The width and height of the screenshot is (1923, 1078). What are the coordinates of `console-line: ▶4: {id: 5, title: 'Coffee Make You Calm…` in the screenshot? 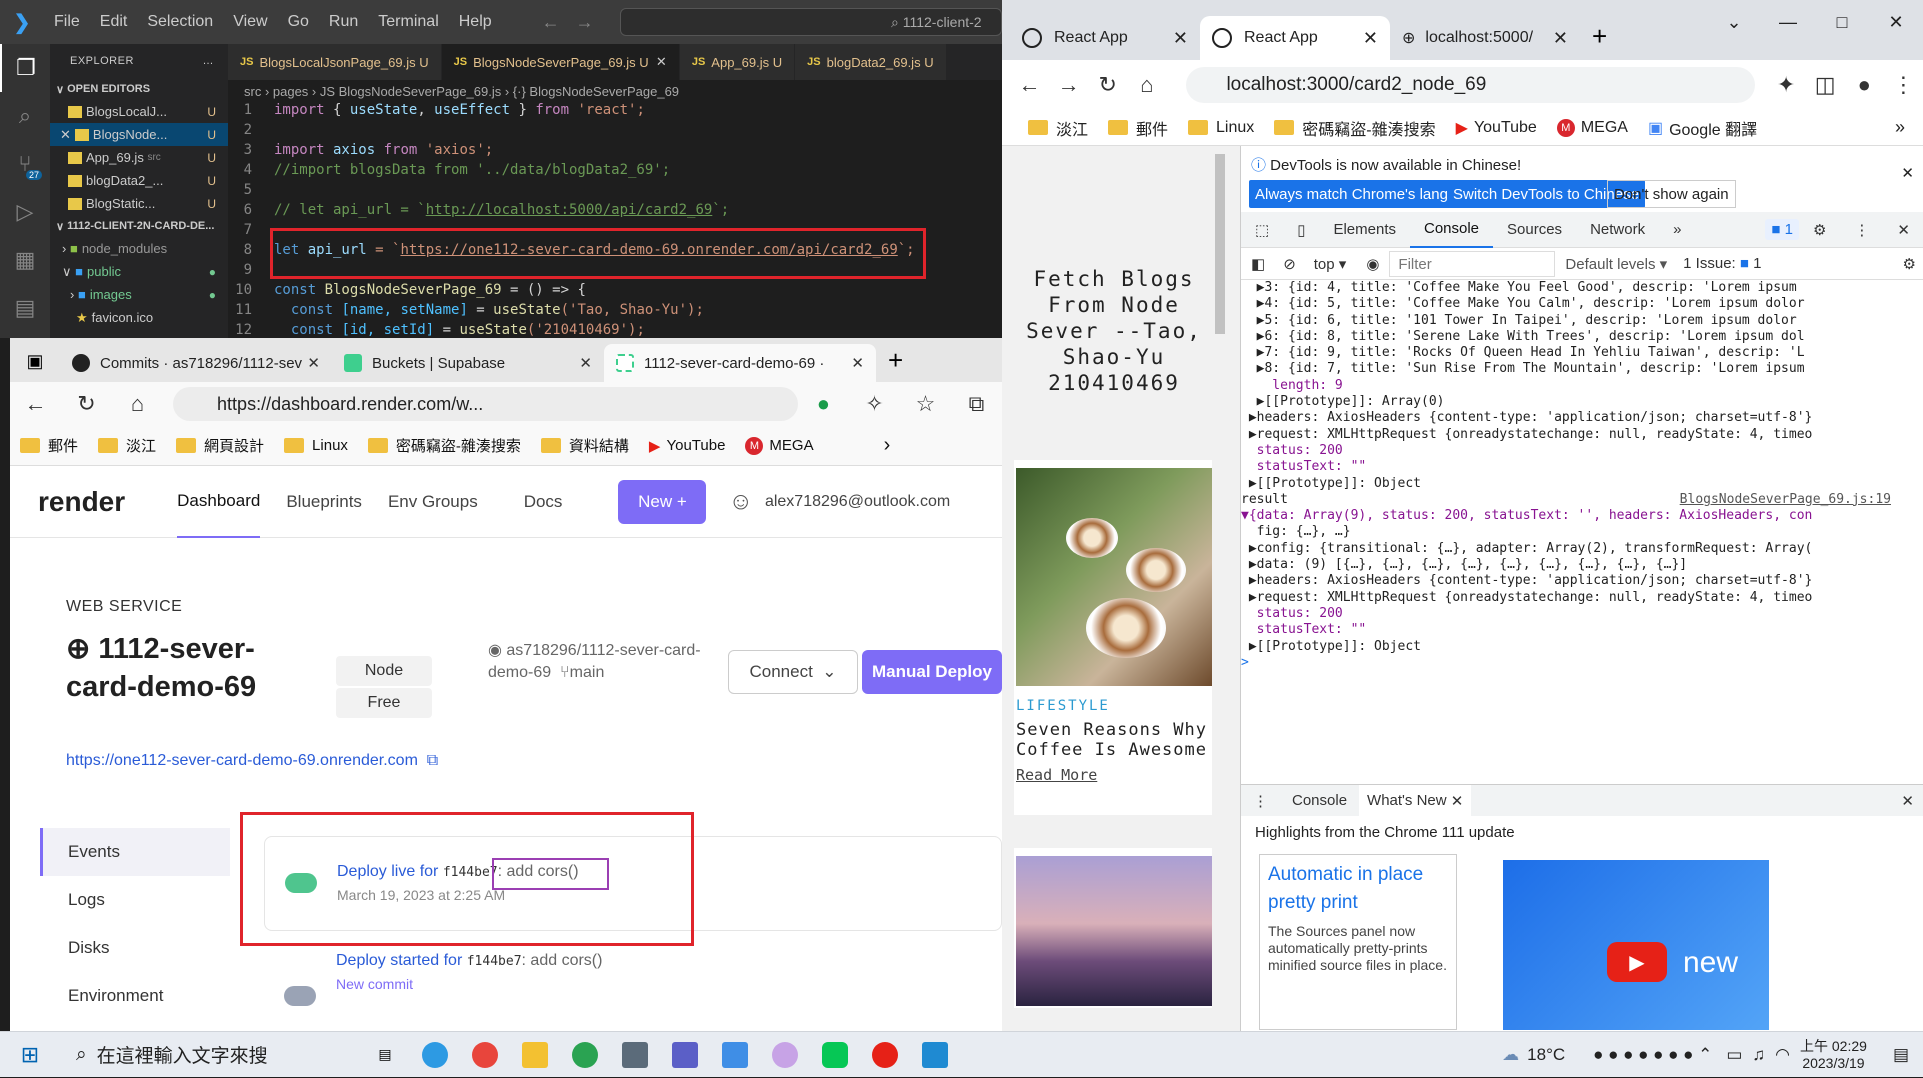 It's located at (1575, 304).